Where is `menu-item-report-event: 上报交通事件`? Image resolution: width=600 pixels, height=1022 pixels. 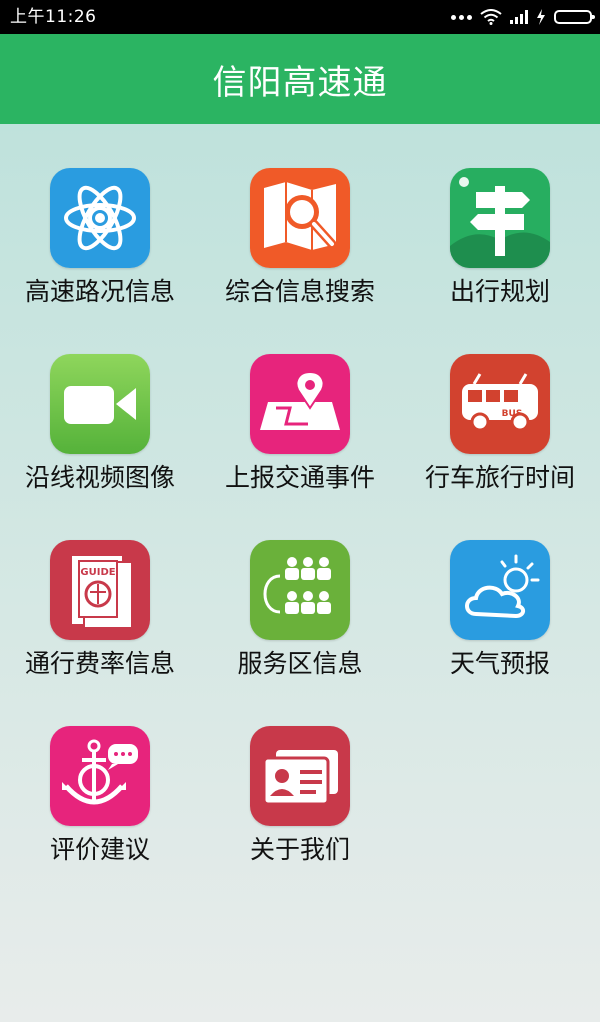
menu-item-report-event: 上报交通事件 is located at coordinates (300, 401).